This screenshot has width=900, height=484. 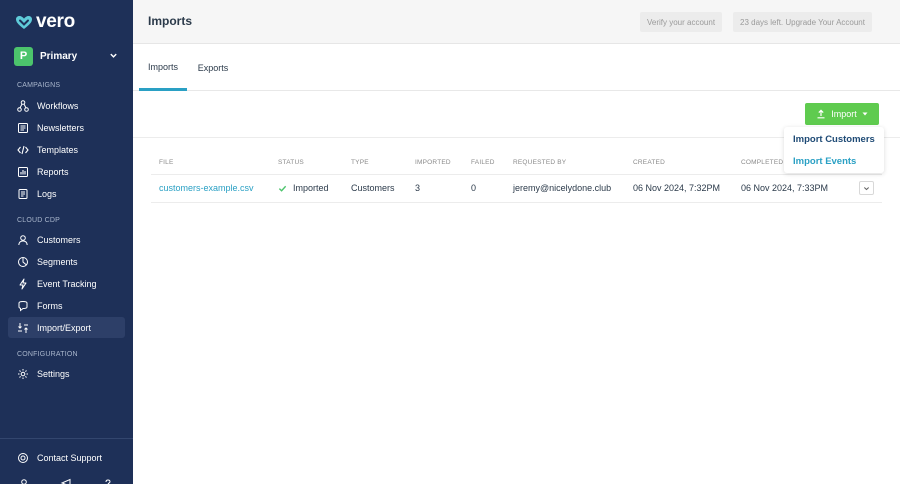 I want to click on sidebar-item-customers: Customers, so click(x=66, y=239).